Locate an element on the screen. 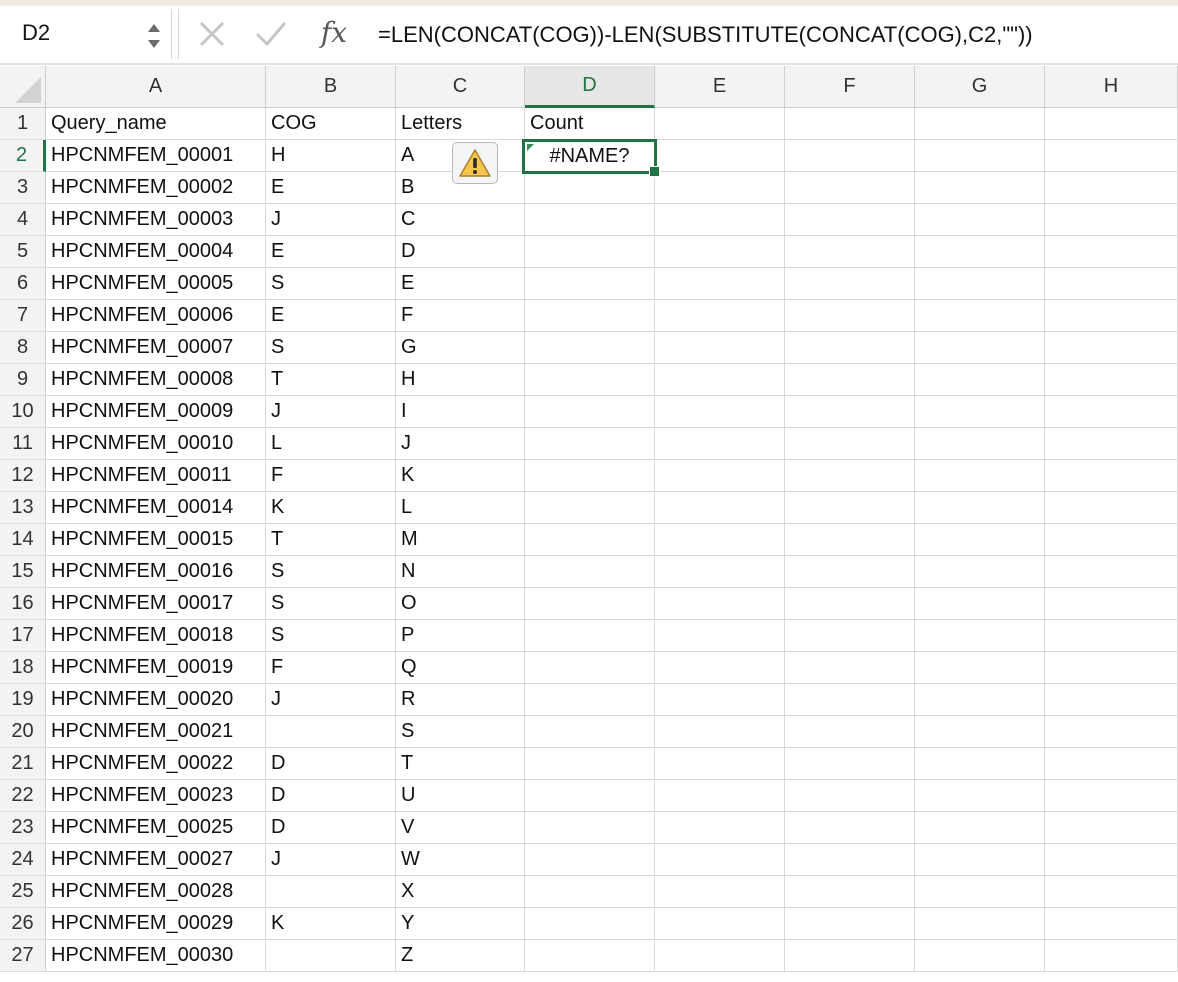 The height and width of the screenshot is (982, 1178). column-header-g: G is located at coordinates (980, 87).